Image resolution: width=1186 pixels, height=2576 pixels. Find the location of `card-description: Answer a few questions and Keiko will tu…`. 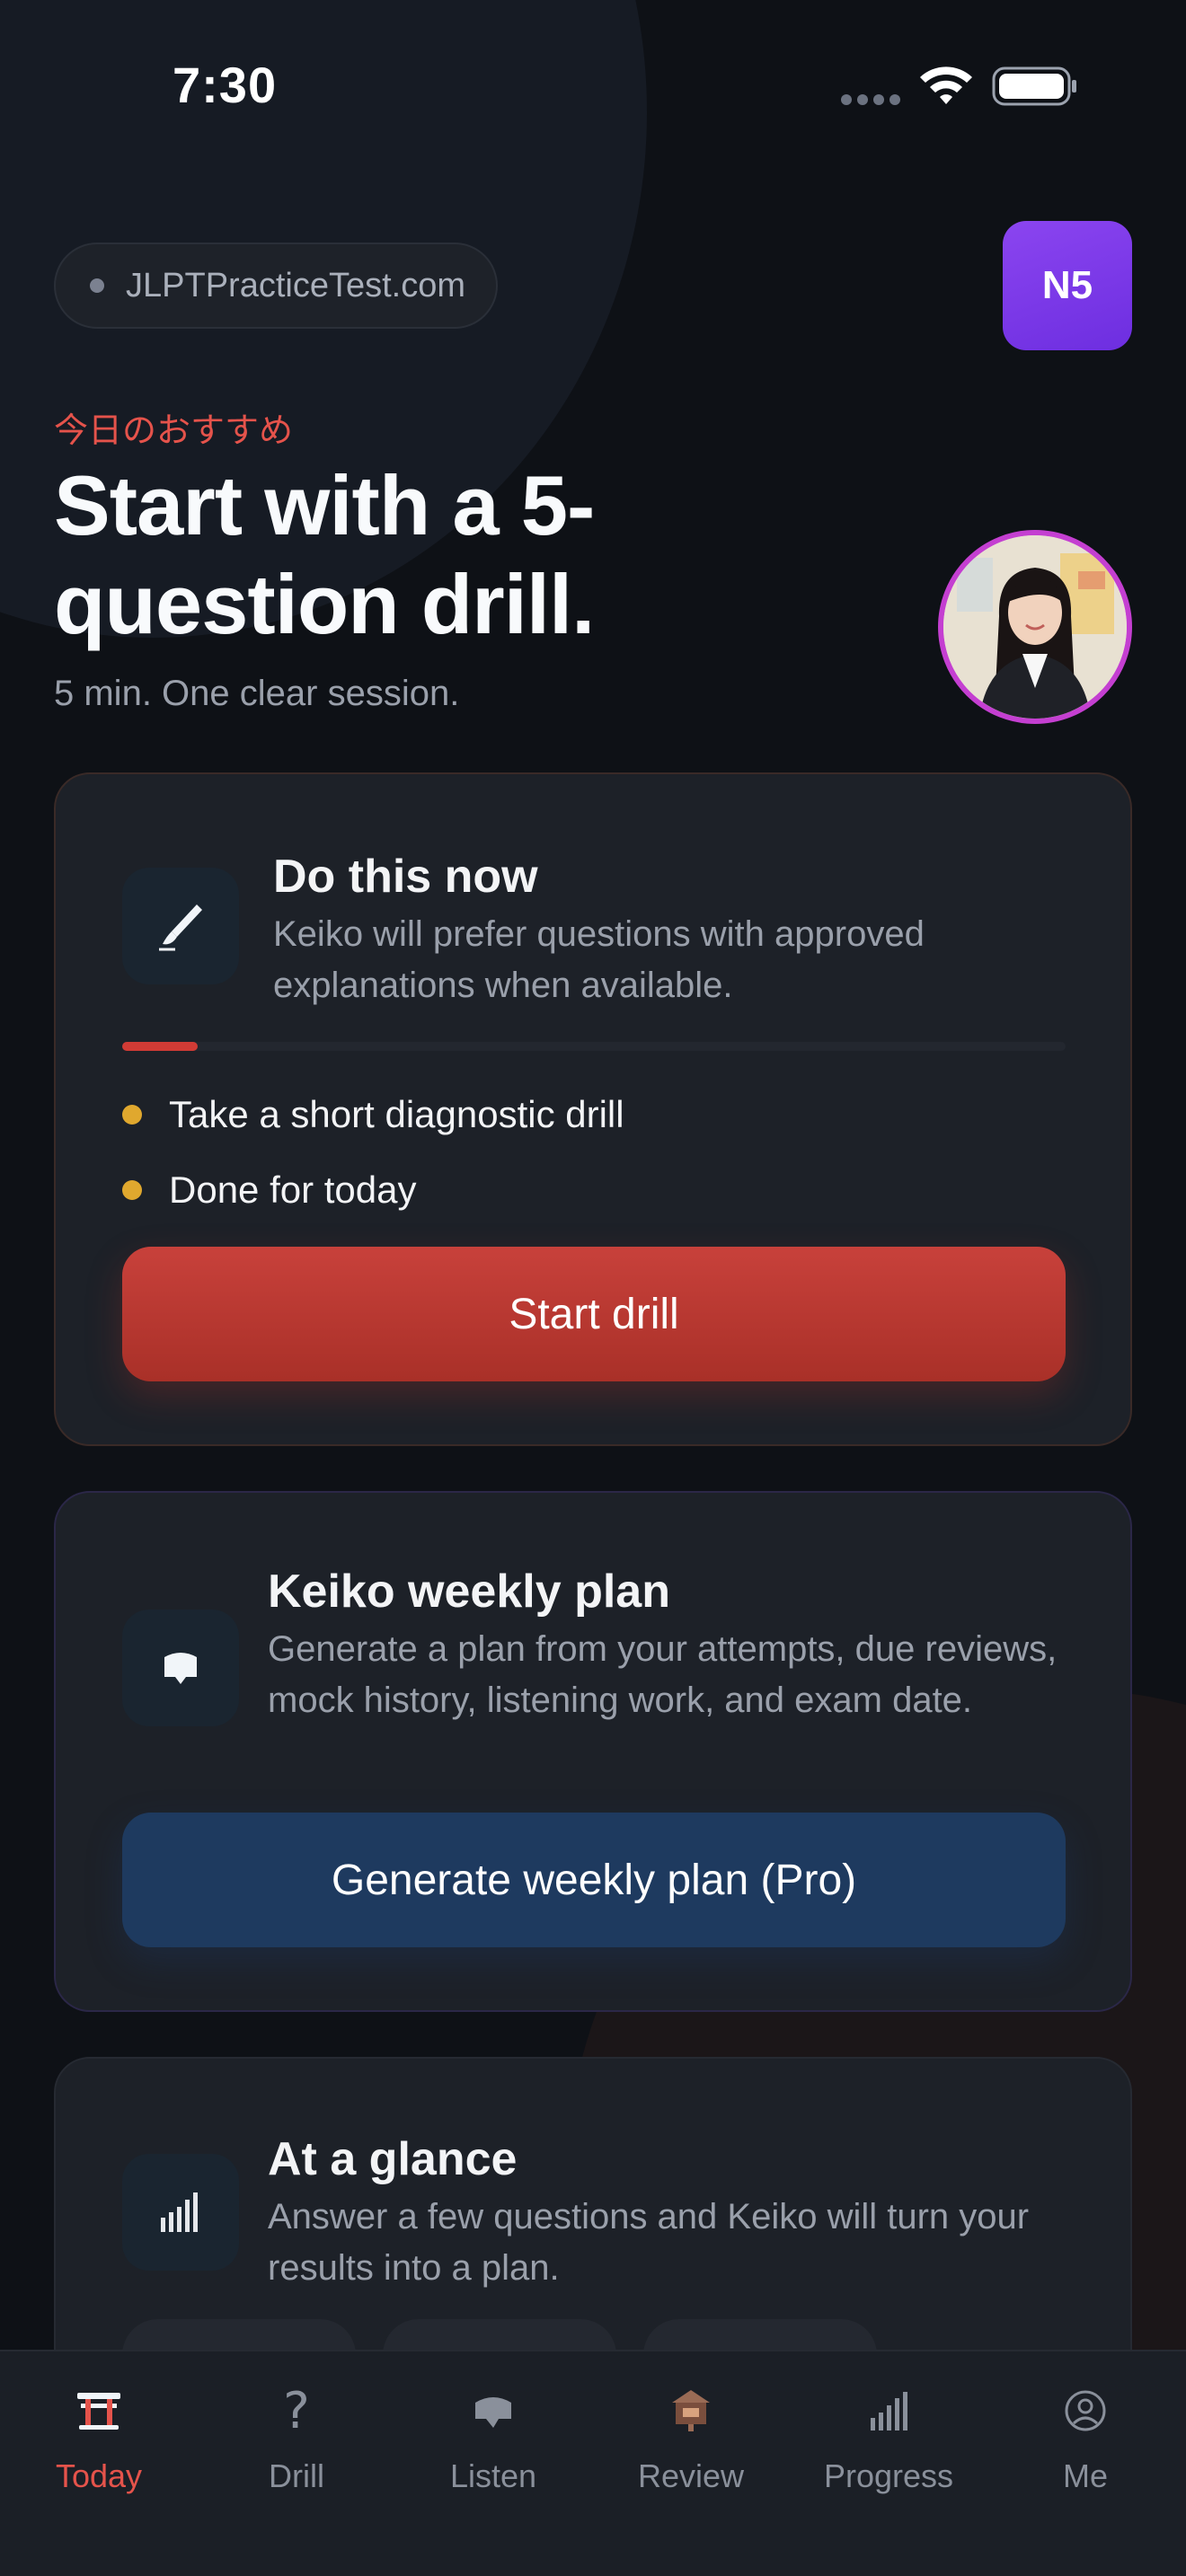

card-description: Answer a few questions and Keiko will tu… is located at coordinates (649, 2242).